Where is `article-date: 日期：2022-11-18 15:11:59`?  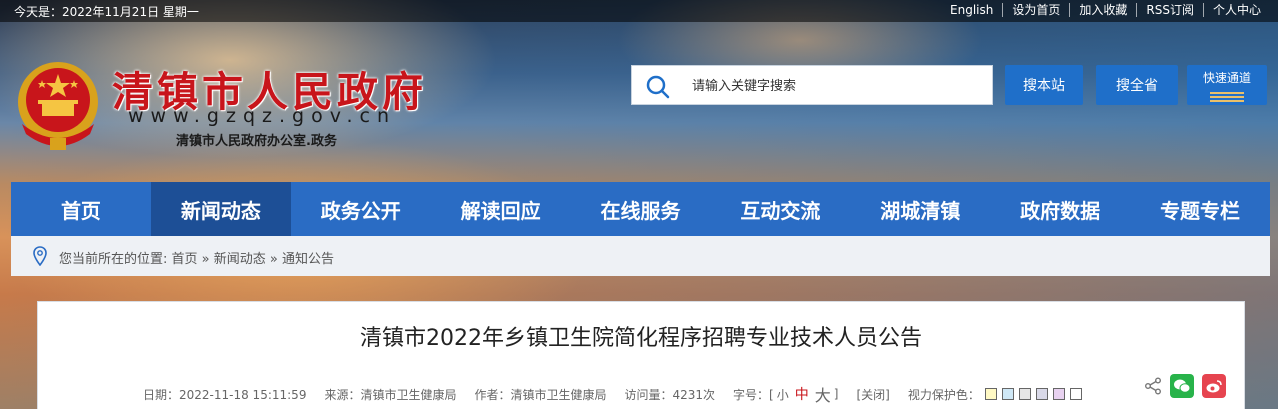
article-date: 日期：2022-11-18 15:11:59 is located at coordinates (225, 394).